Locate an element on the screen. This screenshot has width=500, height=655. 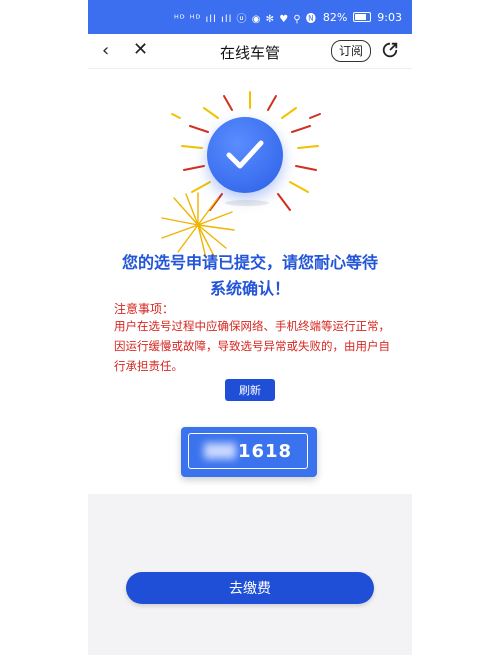
nav-bar: ‹ ✕ 在线车管 订阅 is located at coordinates (250, 51).